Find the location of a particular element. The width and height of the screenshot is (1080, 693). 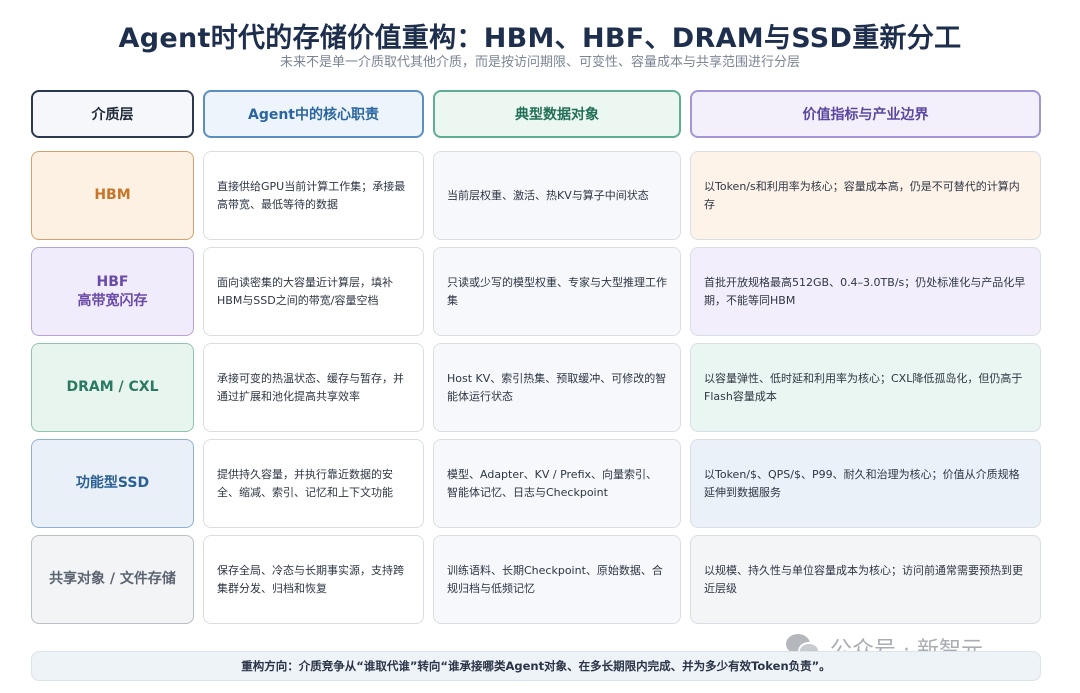

row-shared-objects: 训练语料、长期Checkpoint、原始数据、合规归档与低频记忆 is located at coordinates (557, 579).